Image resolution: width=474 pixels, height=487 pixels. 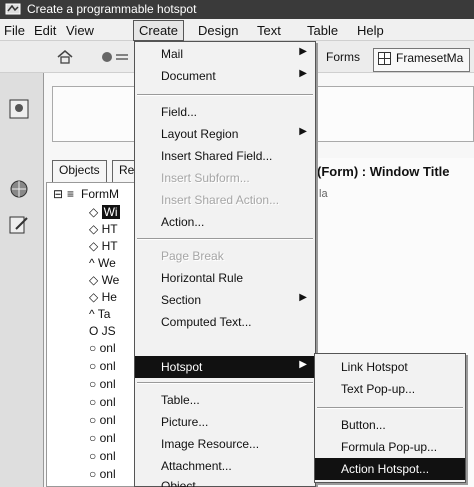 What do you see at coordinates (384, 58) in the screenshot?
I see `frameset-icon` at bounding box center [384, 58].